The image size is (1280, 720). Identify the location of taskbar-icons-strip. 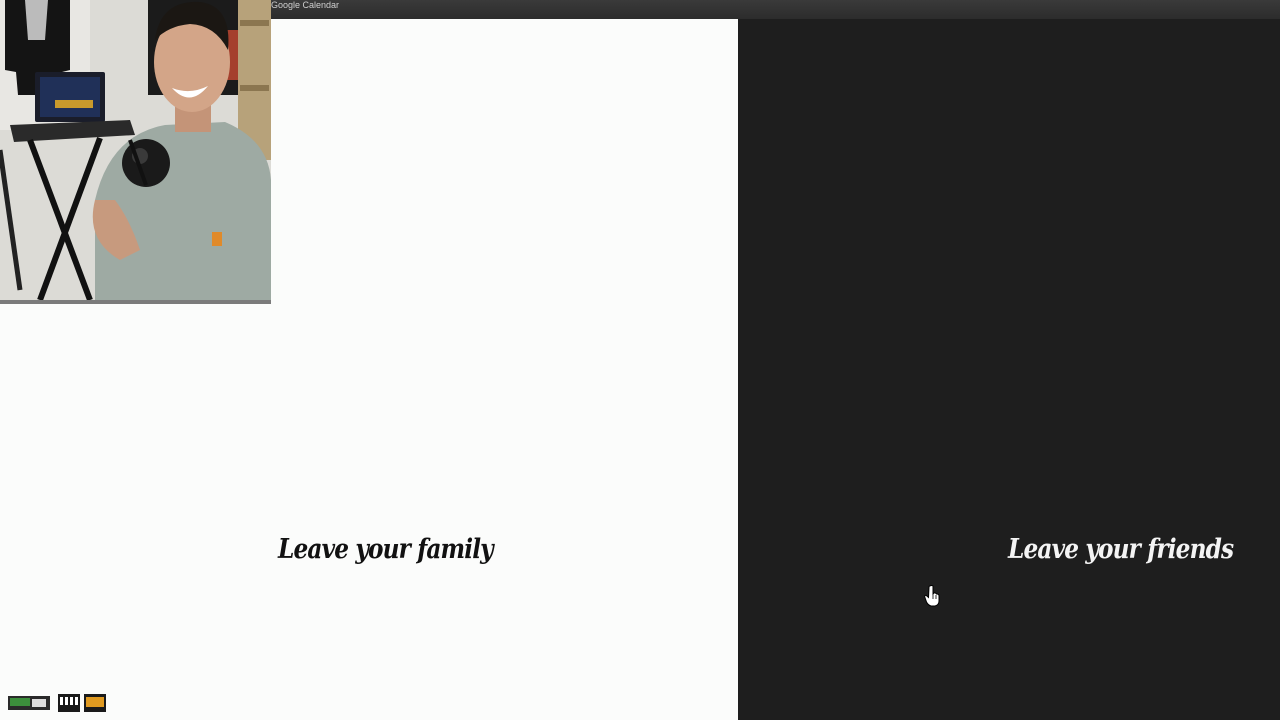
(57, 703).